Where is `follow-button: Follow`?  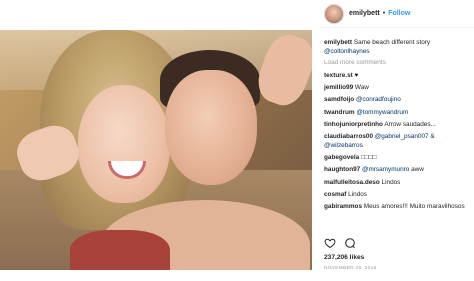
follow-button: Follow is located at coordinates (399, 13).